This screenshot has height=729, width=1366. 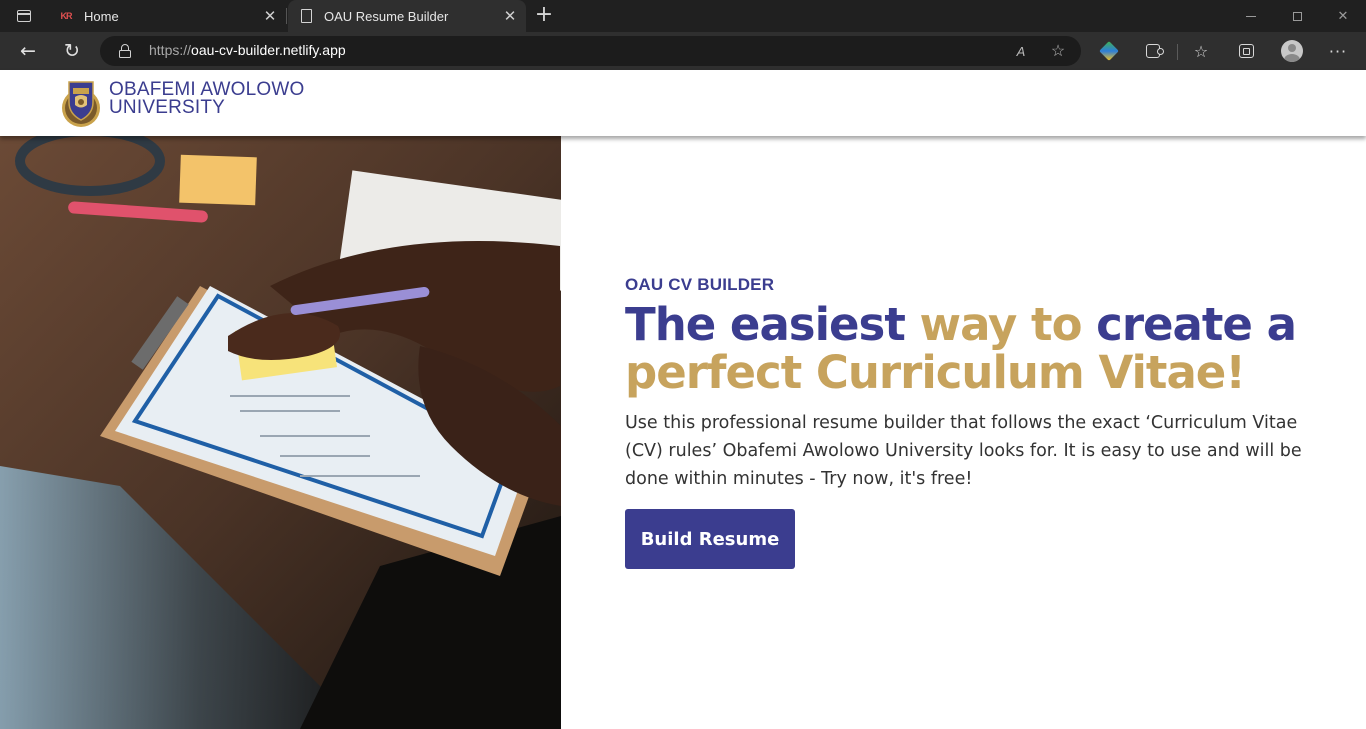 What do you see at coordinates (700, 284) in the screenshot?
I see `hero-eyebrow: OAU CV BUILDER` at bounding box center [700, 284].